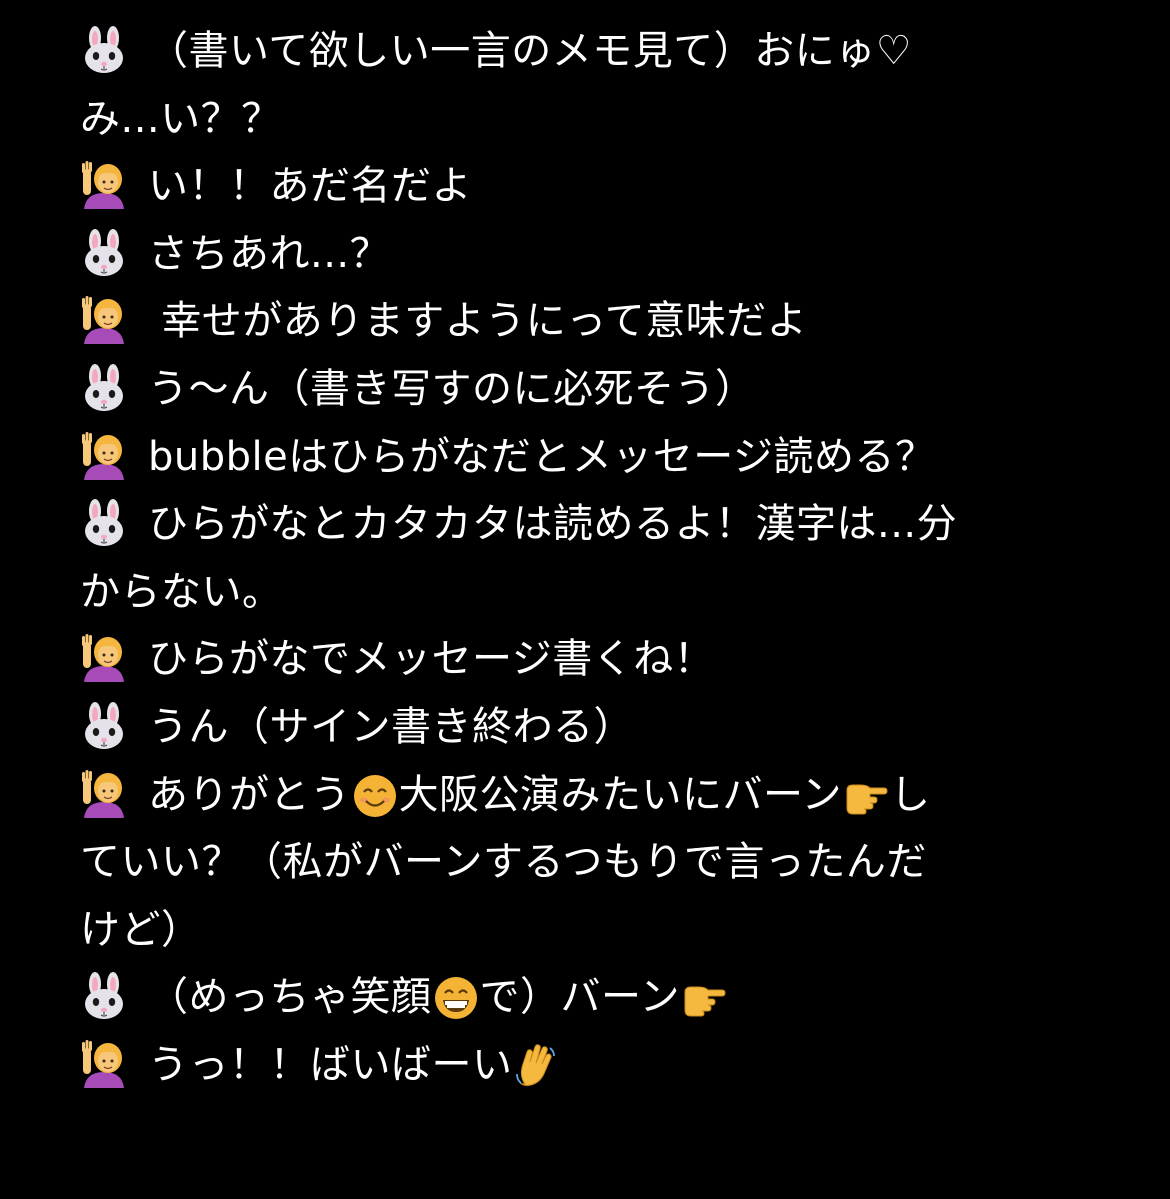 The width and height of the screenshot is (1170, 1199). What do you see at coordinates (910, 794) in the screenshot?
I see `line-text: し` at bounding box center [910, 794].